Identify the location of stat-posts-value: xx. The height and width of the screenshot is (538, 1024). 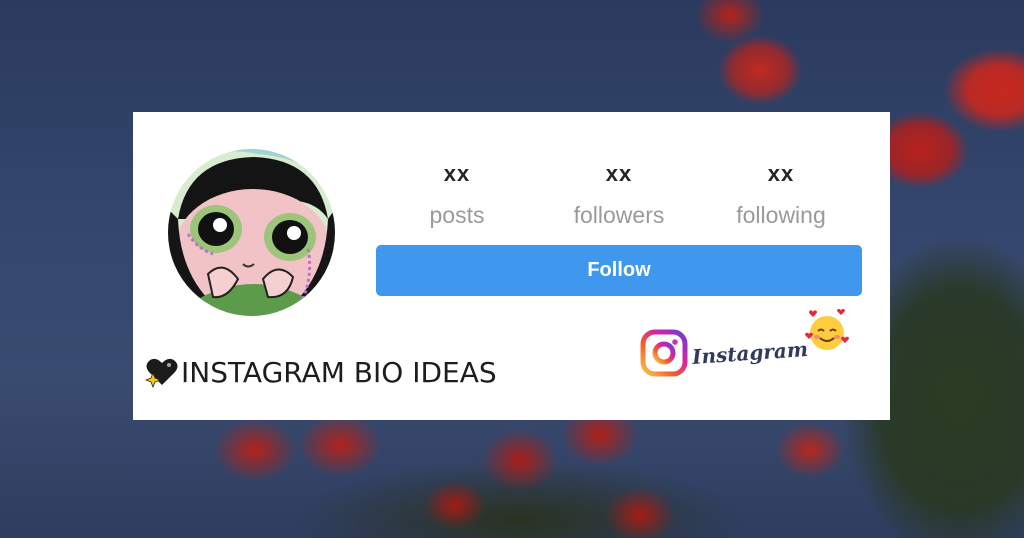
(457, 173).